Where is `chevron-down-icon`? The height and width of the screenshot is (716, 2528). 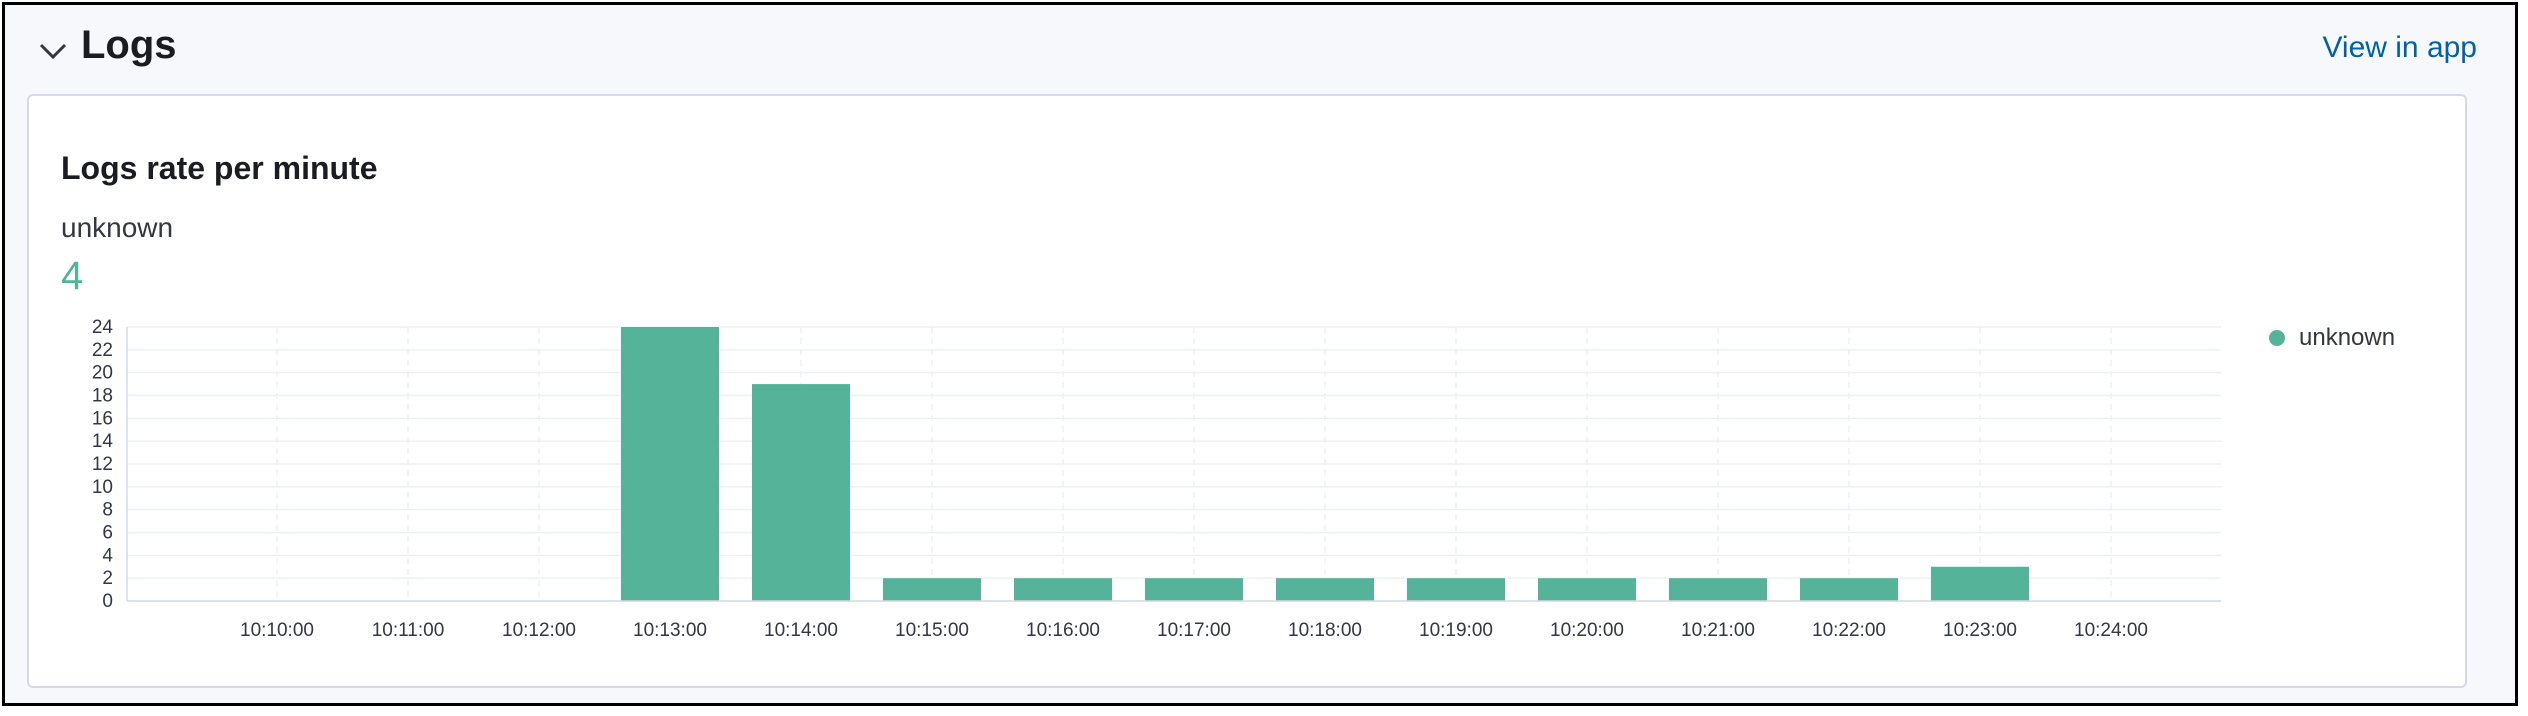
chevron-down-icon is located at coordinates (53, 51).